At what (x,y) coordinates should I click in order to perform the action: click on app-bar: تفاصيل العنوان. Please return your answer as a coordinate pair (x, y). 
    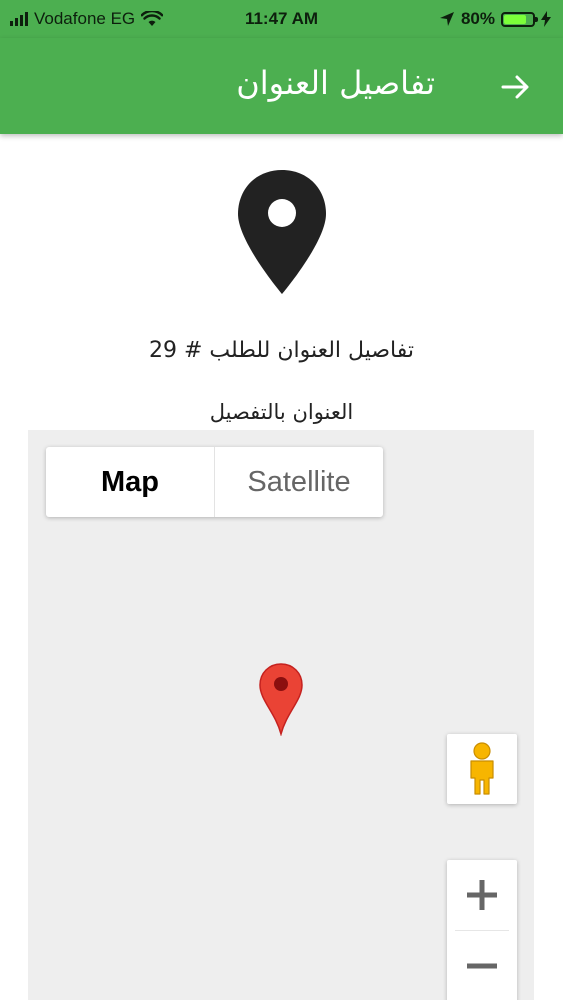
    Looking at the image, I should click on (281, 86).